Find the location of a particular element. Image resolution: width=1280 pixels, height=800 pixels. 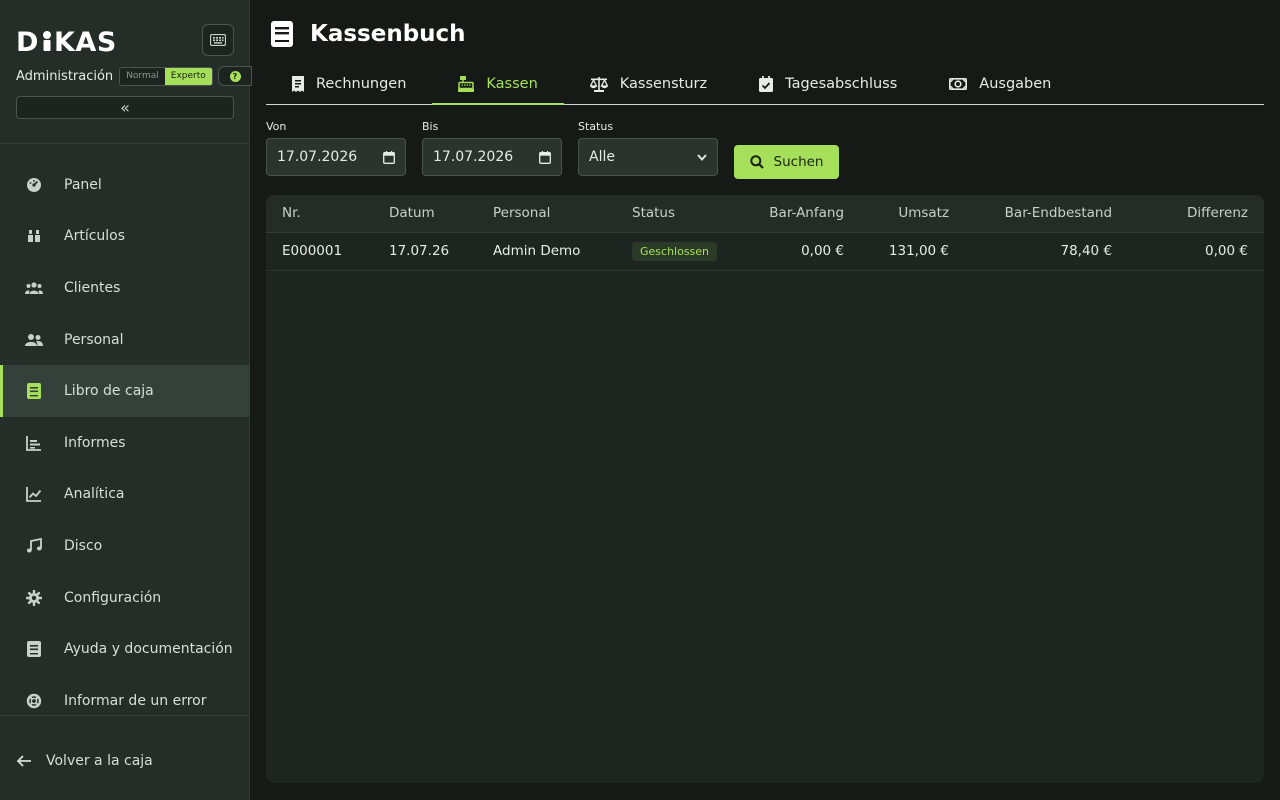

von-date-input: 17.07.2026 is located at coordinates (336, 157).